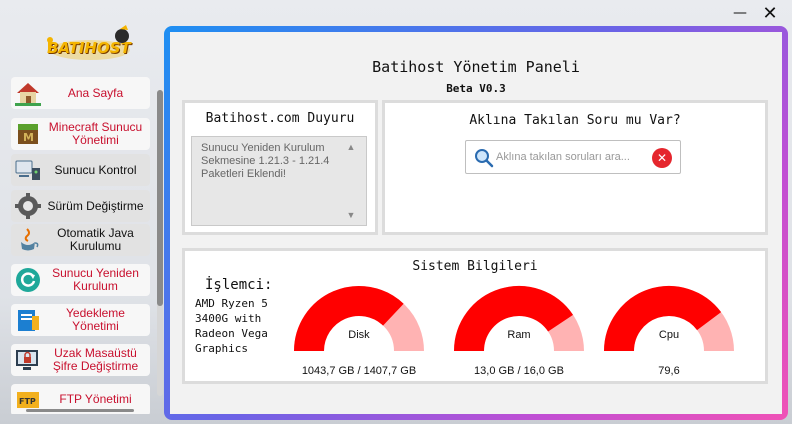  I want to click on sidebar-scrollbar-thumb, so click(160, 198).